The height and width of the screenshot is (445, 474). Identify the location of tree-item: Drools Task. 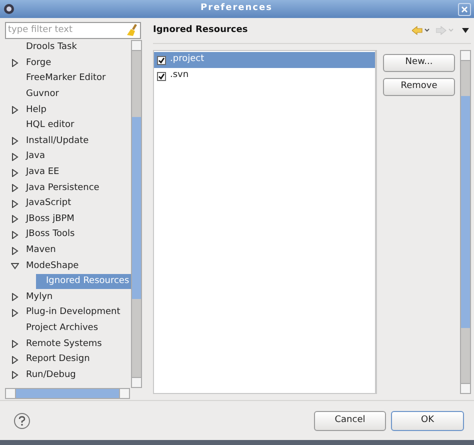
(51, 48).